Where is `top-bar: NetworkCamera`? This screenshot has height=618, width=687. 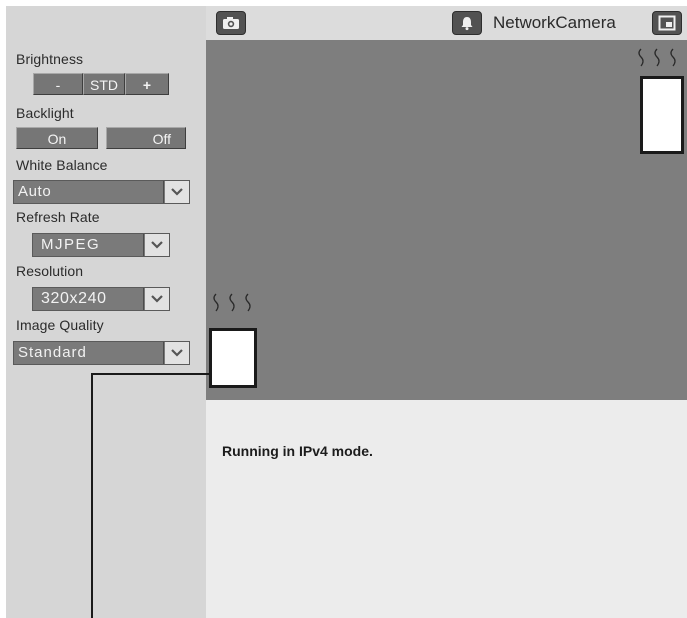 top-bar: NetworkCamera is located at coordinates (446, 23).